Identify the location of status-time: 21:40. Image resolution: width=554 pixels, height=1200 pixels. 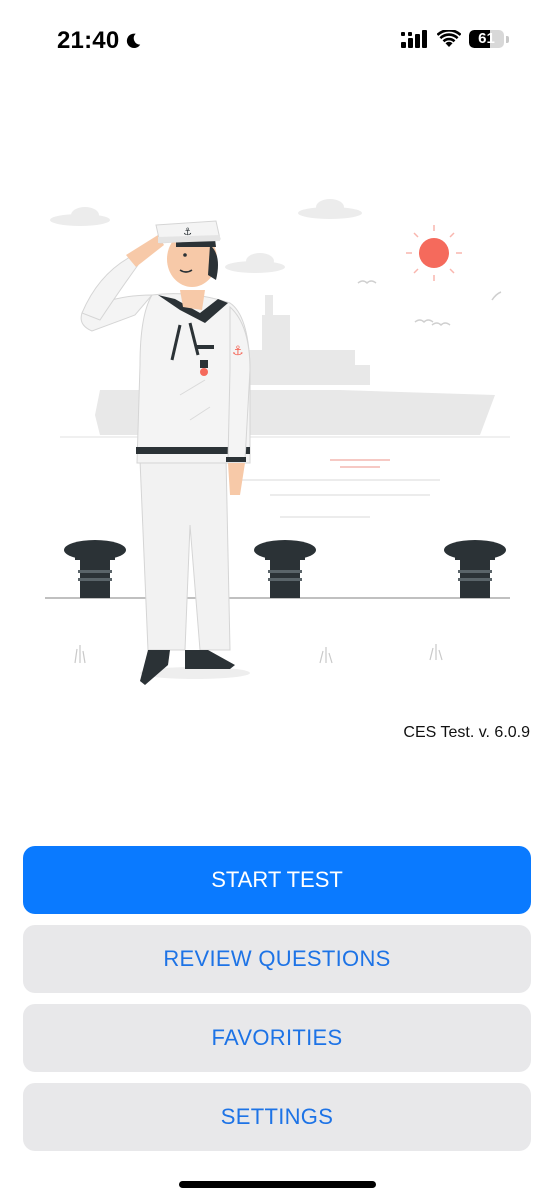
(99, 41).